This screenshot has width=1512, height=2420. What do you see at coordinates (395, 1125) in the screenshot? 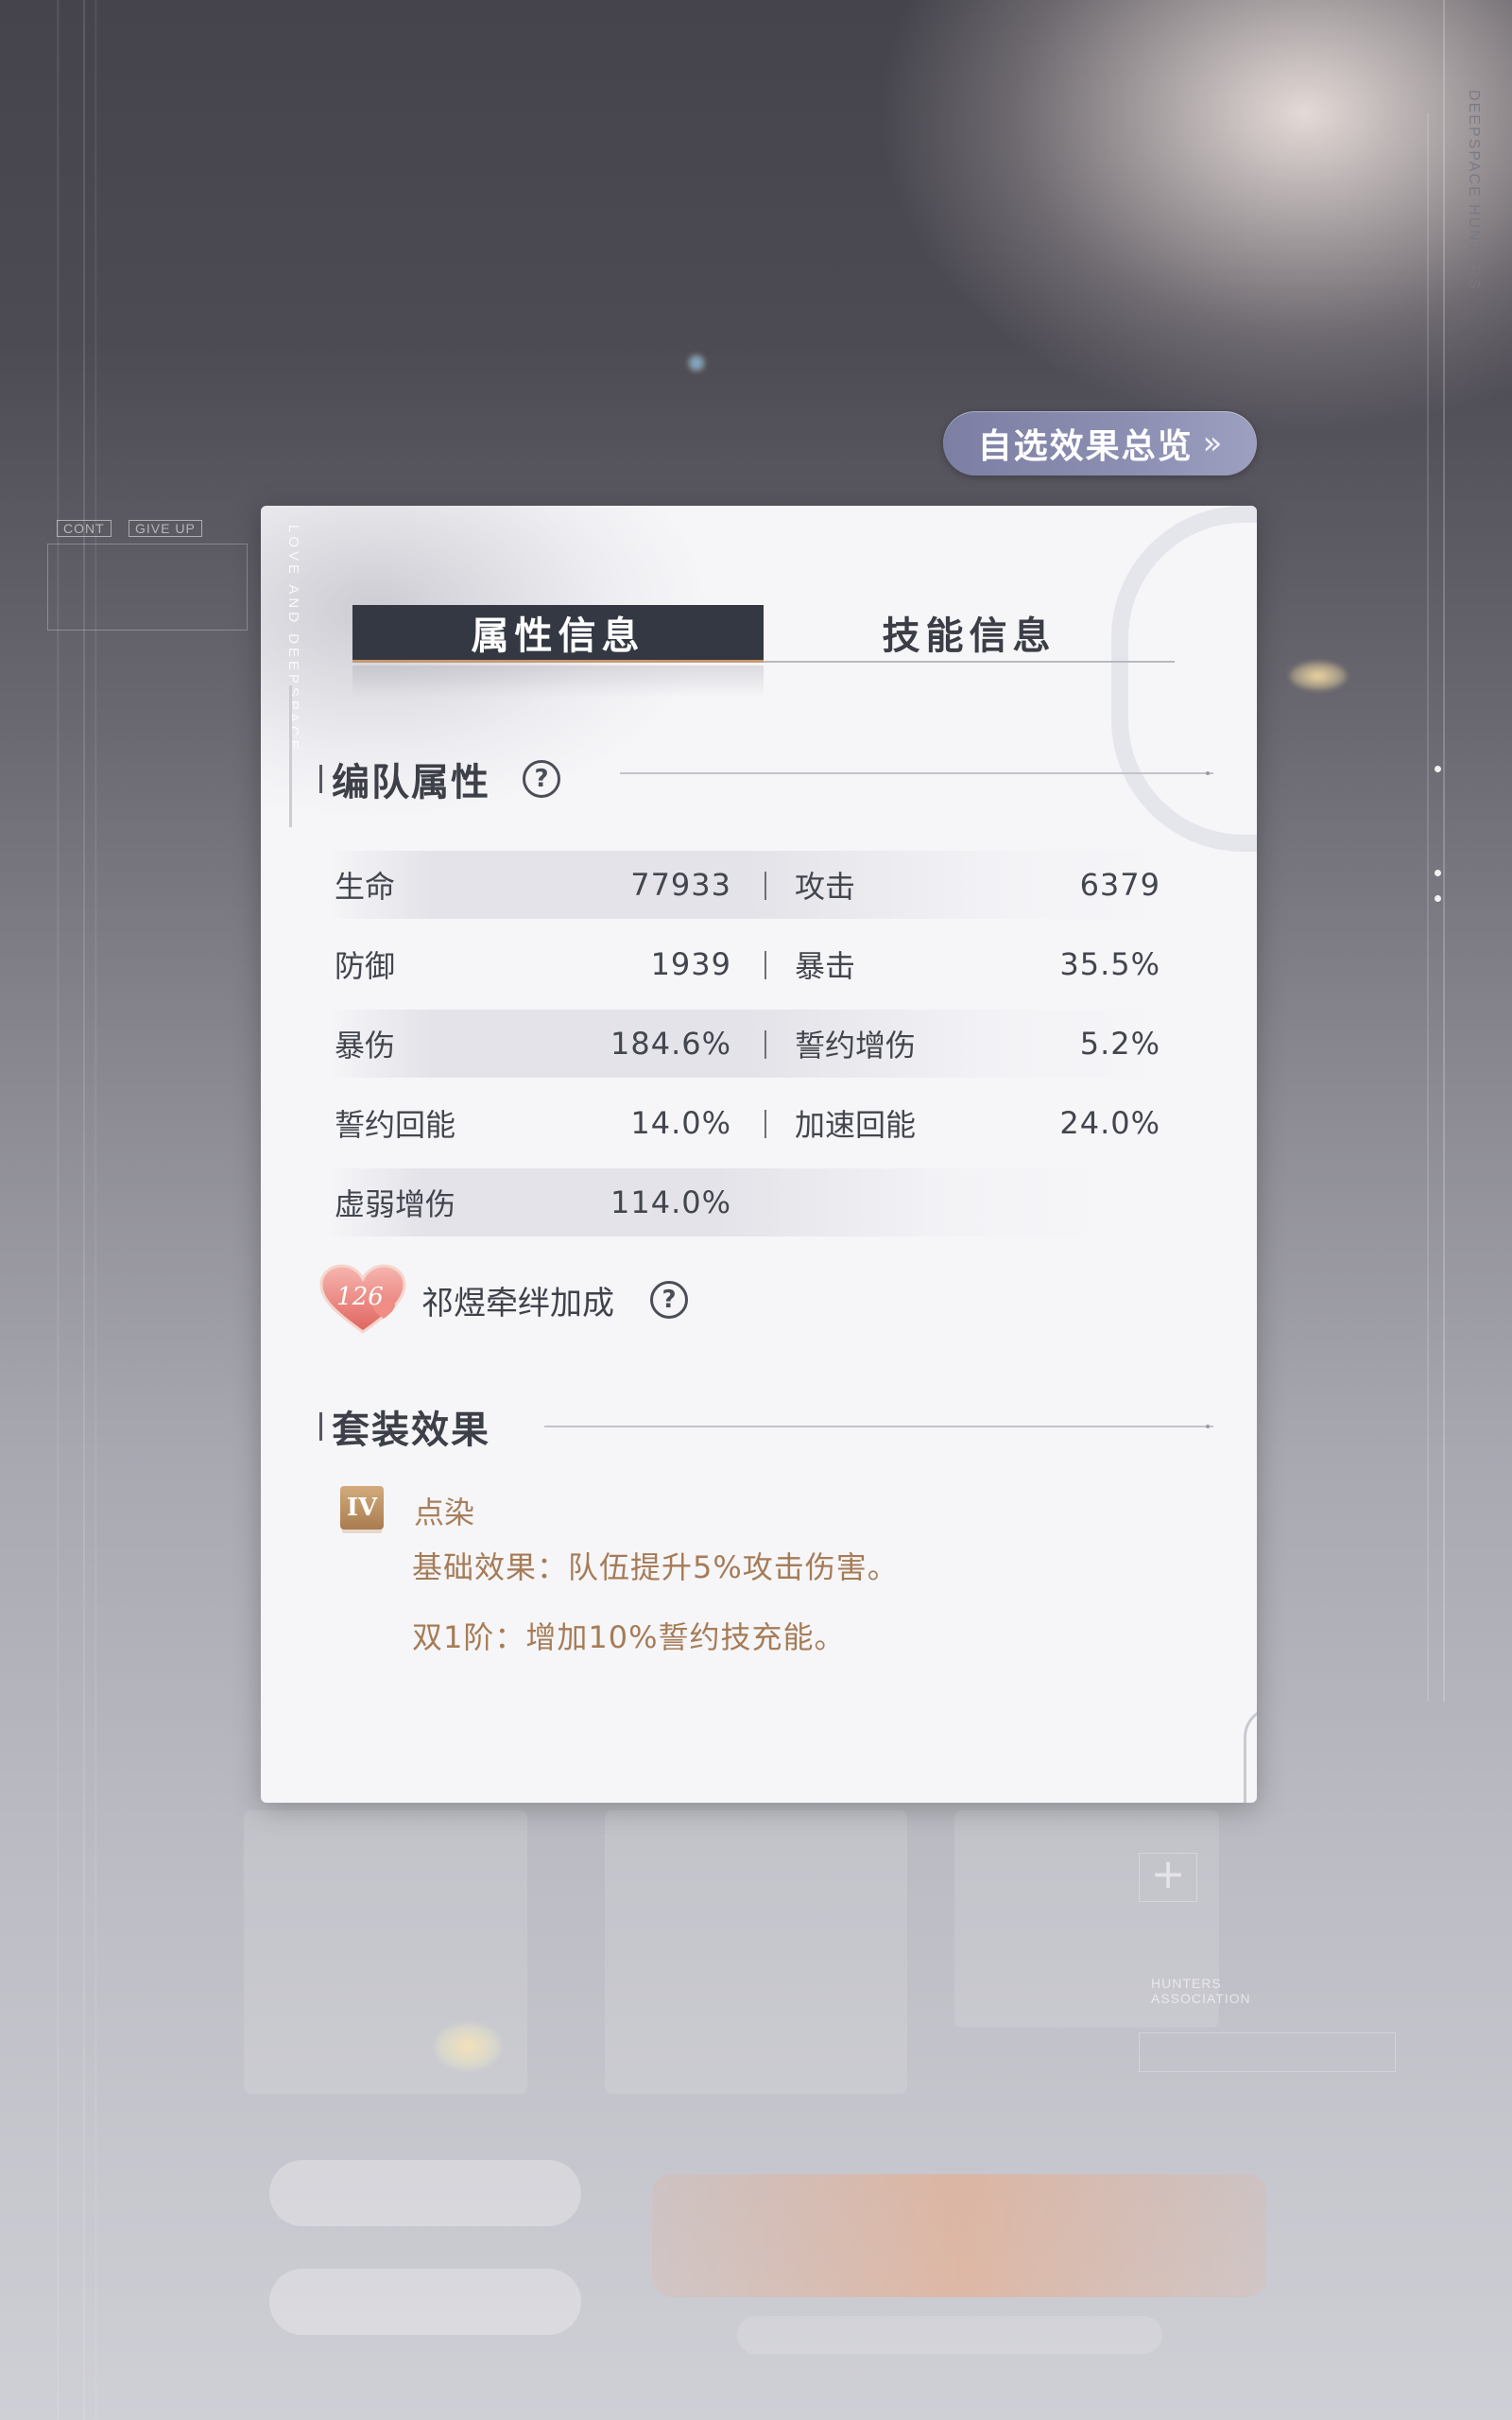
I see `stat-label: 誓约回能` at bounding box center [395, 1125].